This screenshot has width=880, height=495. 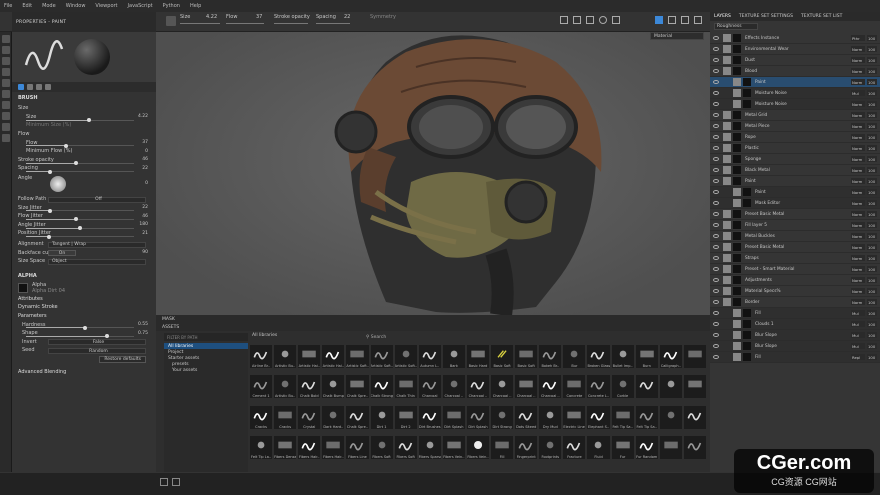 I want to click on min-flow-row: Minimum Flow (%) 0, so click(x=84, y=151).